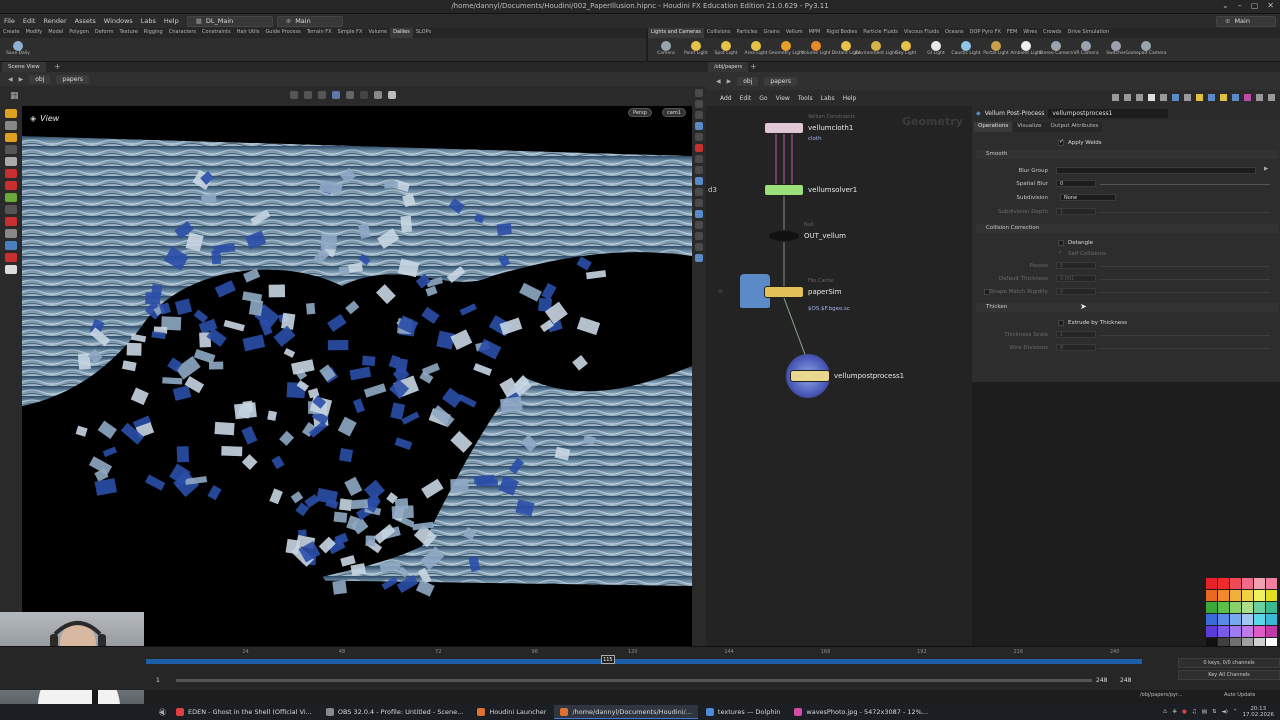  What do you see at coordinates (1246, 21) in the screenshot?
I see `desktop-selector-right: ⊕ Main` at bounding box center [1246, 21].